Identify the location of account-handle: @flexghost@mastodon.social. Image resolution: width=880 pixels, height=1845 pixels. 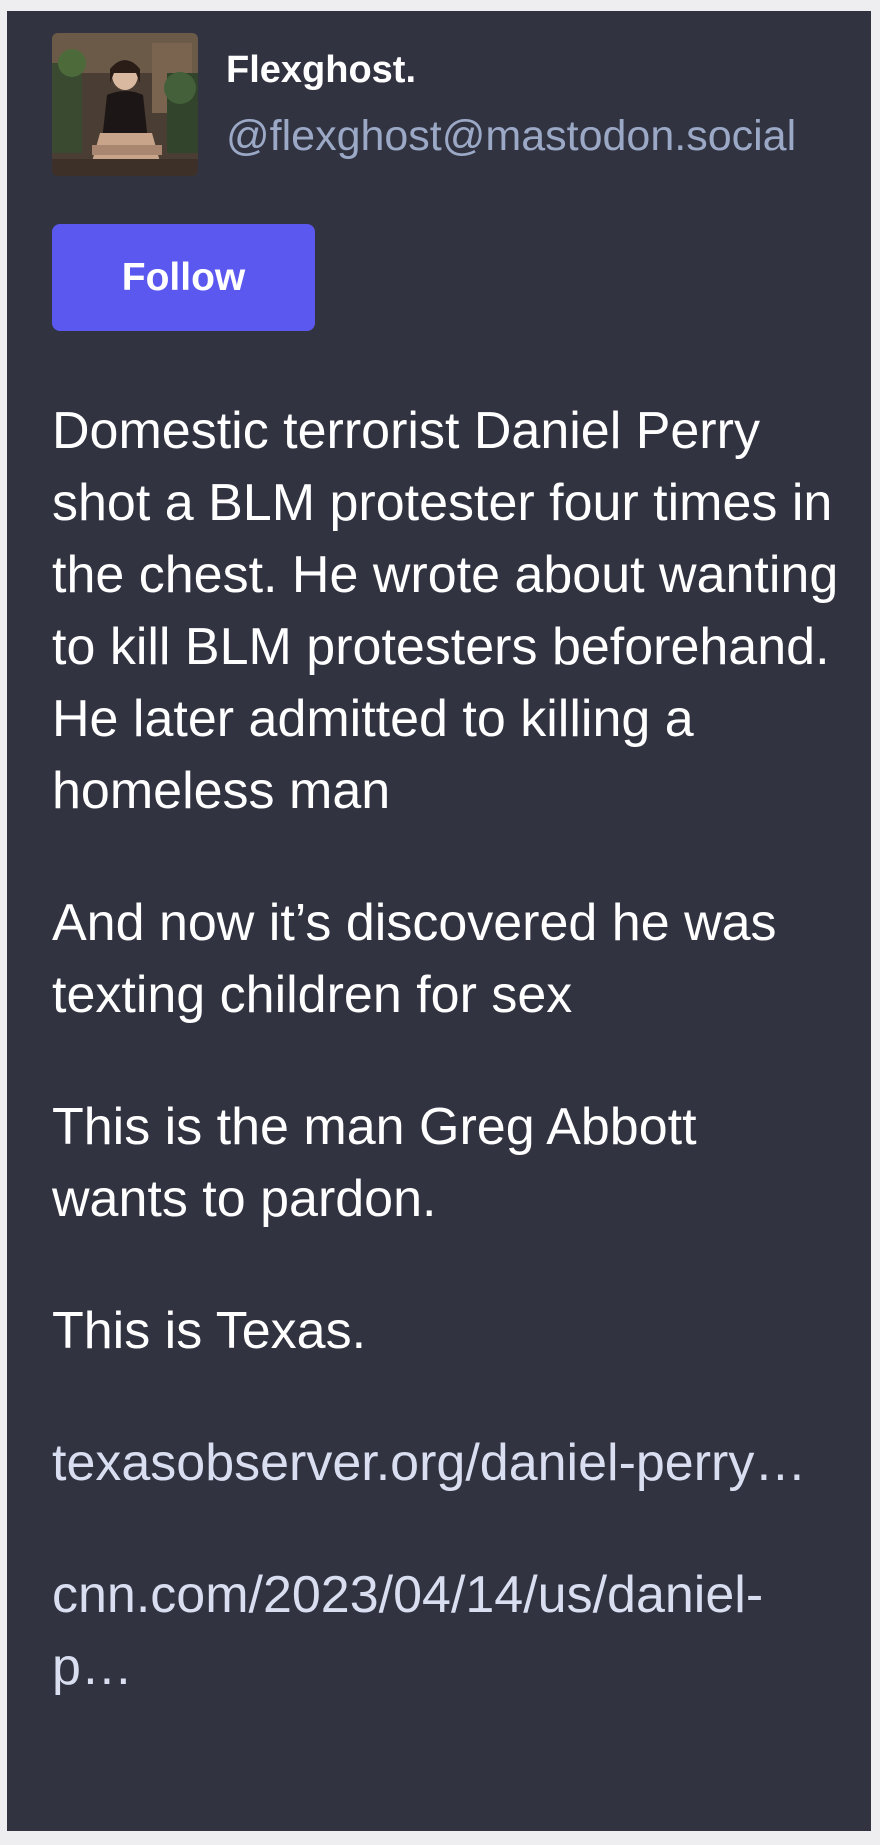
(511, 136).